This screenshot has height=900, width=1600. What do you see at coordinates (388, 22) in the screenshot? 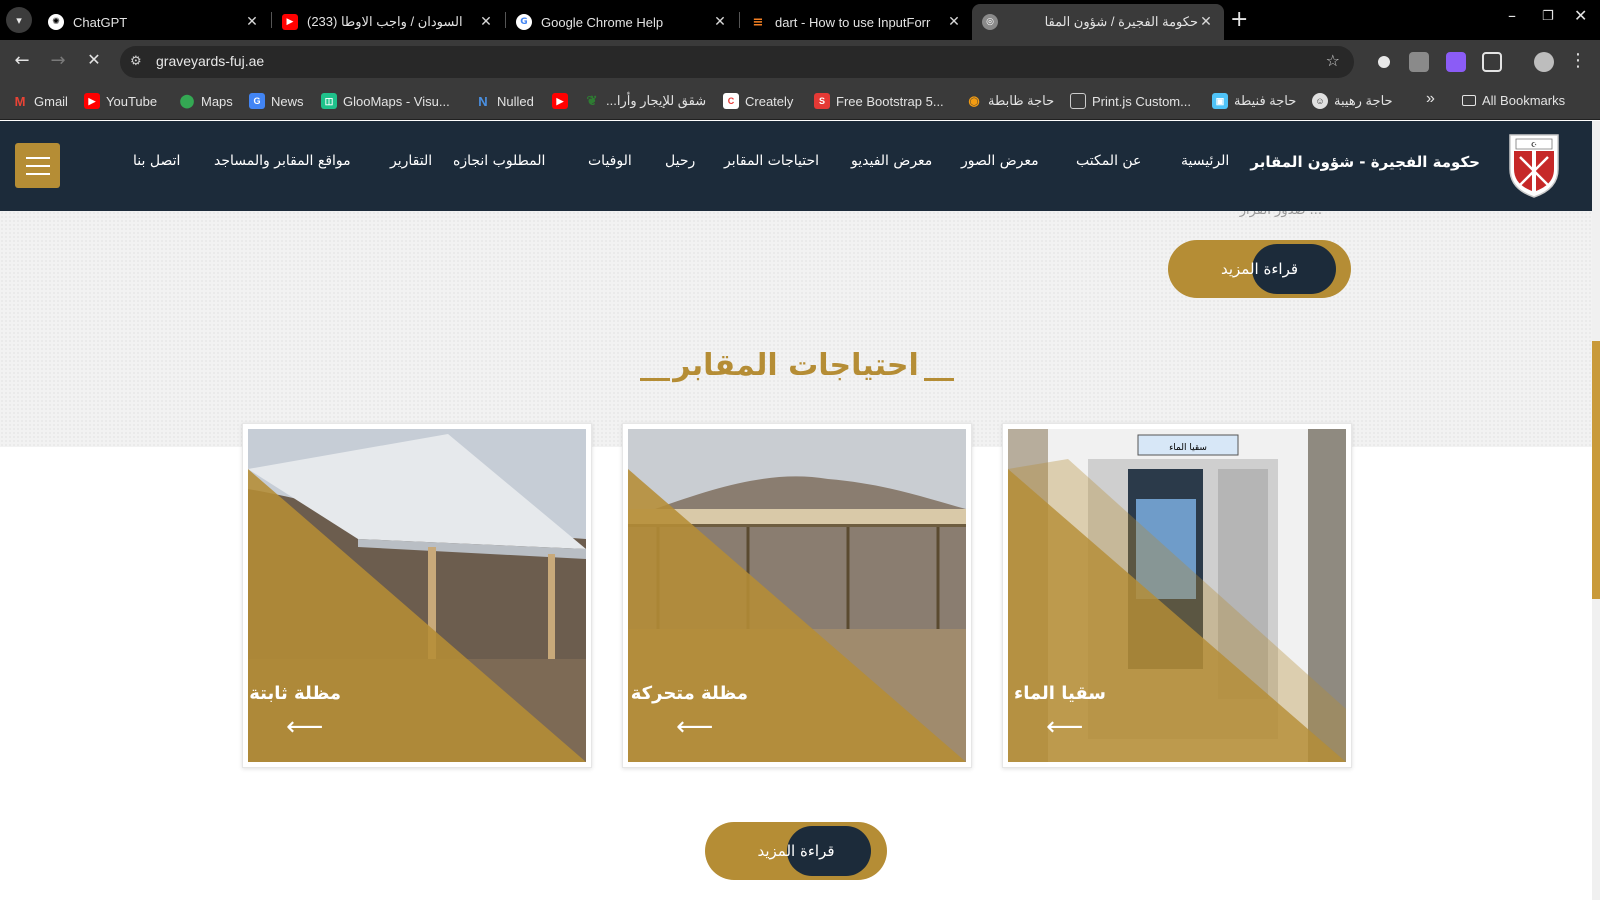
I see `tab-youtube: ▶ (233) السودان / واجب الاوطا ✕` at bounding box center [388, 22].